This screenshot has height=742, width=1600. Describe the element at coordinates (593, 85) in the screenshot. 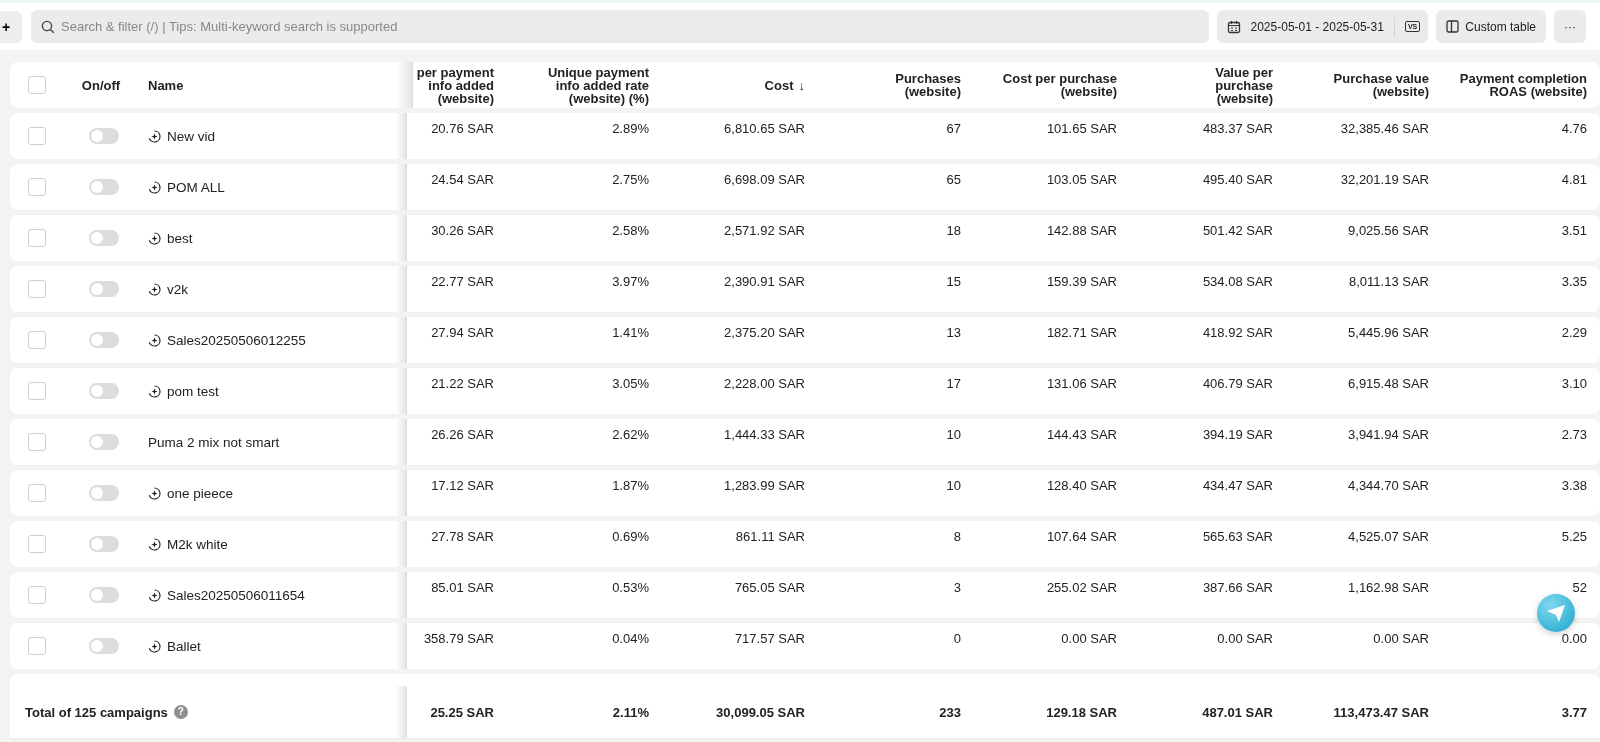

I see `column-header: Unique payment info added rate (website) (%)` at that location.